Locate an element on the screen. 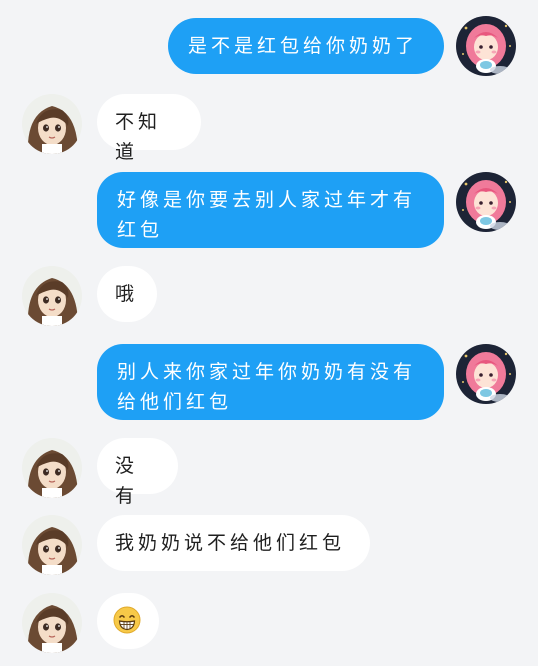 Image resolution: width=538 pixels, height=666 pixels. grinning-face-emoji-icon is located at coordinates (127, 624).